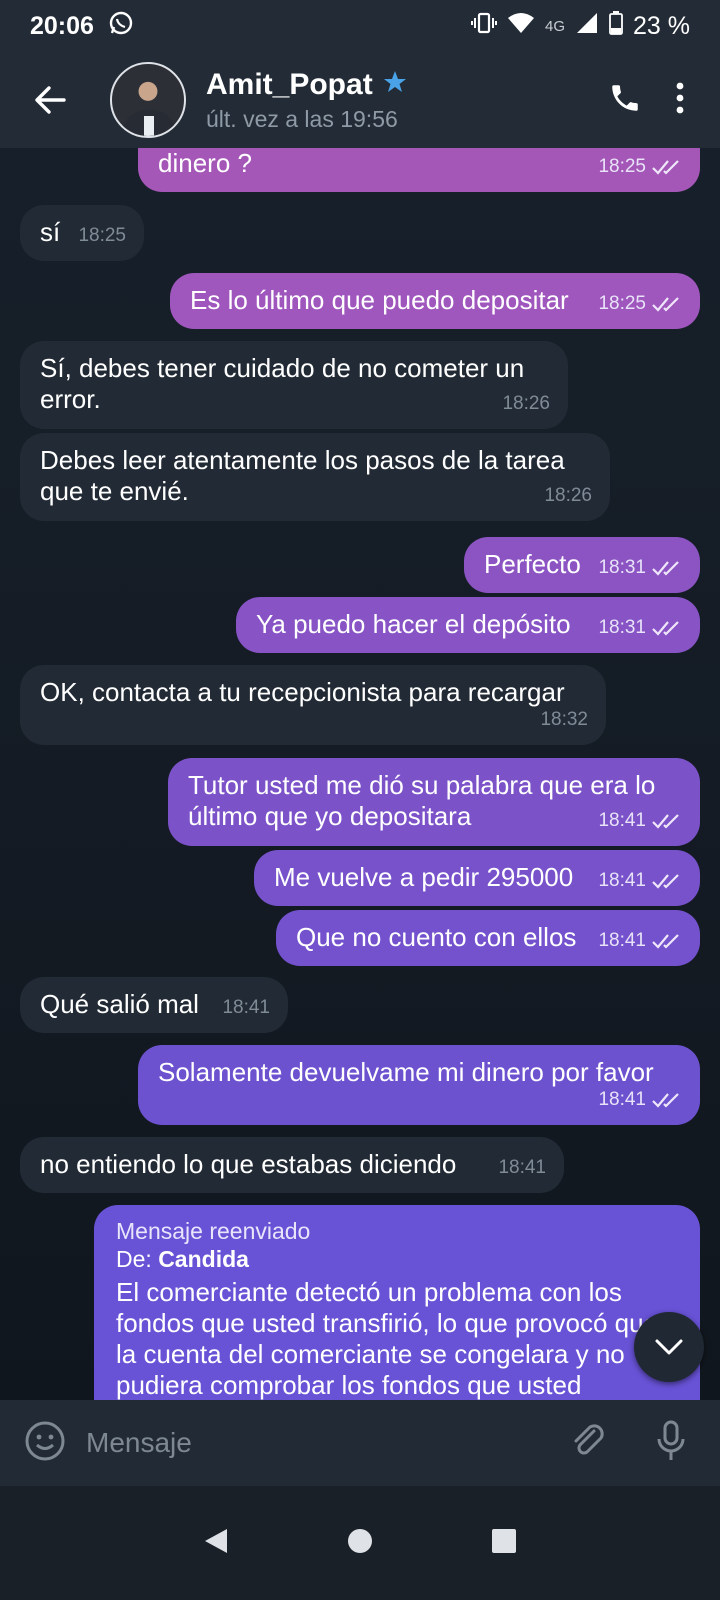 The width and height of the screenshot is (720, 1600). Describe the element at coordinates (419, 170) in the screenshot. I see `message-outgoing: dinero ? 18:25` at that location.